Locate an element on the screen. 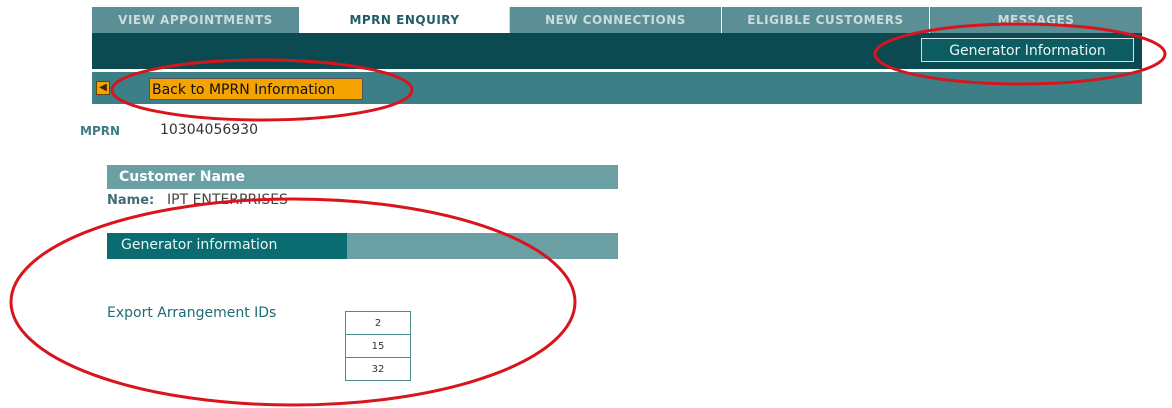 The width and height of the screenshot is (1172, 408). table-row: 32 is located at coordinates (378, 369).